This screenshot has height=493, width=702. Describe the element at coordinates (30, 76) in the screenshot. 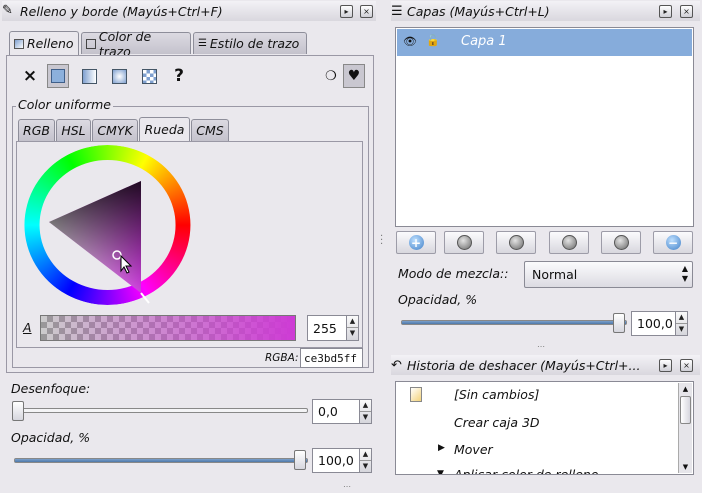

I see `paint-none-button: ×` at that location.